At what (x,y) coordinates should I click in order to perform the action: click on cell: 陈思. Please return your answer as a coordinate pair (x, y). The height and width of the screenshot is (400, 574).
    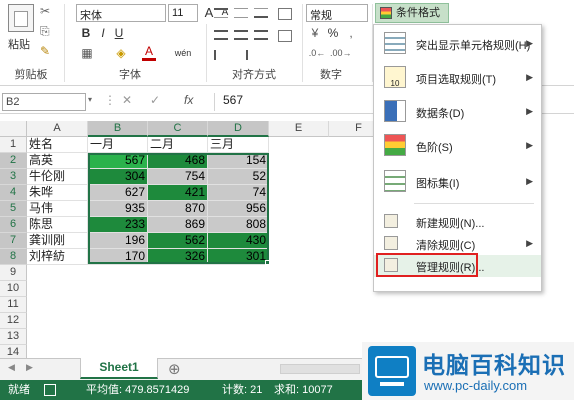
    Looking at the image, I should click on (57, 225).